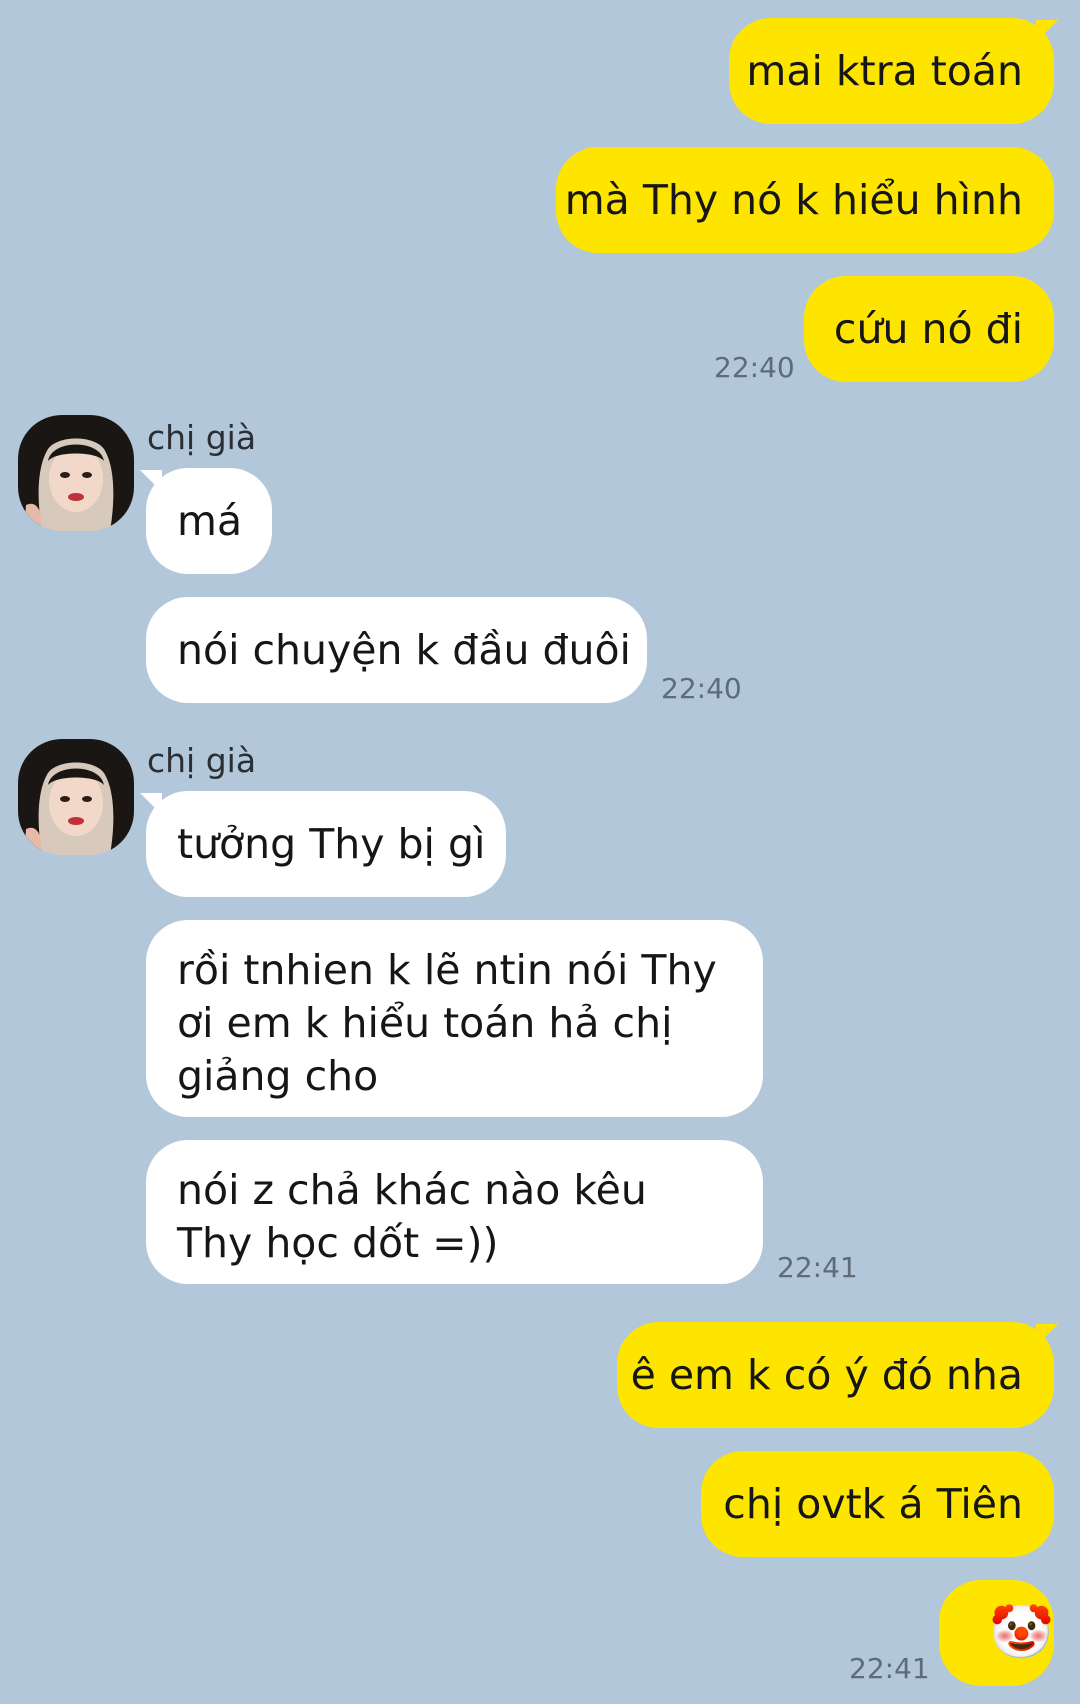 This screenshot has width=1080, height=1704. I want to click on incoming-message: má, so click(209, 521).